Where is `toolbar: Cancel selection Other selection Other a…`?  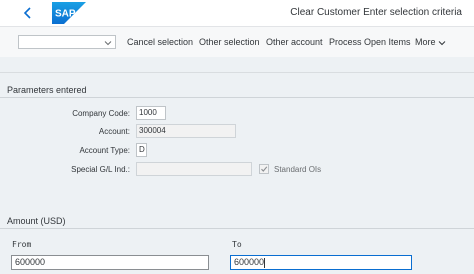 toolbar: Cancel selection Other selection Other a… is located at coordinates (237, 42).